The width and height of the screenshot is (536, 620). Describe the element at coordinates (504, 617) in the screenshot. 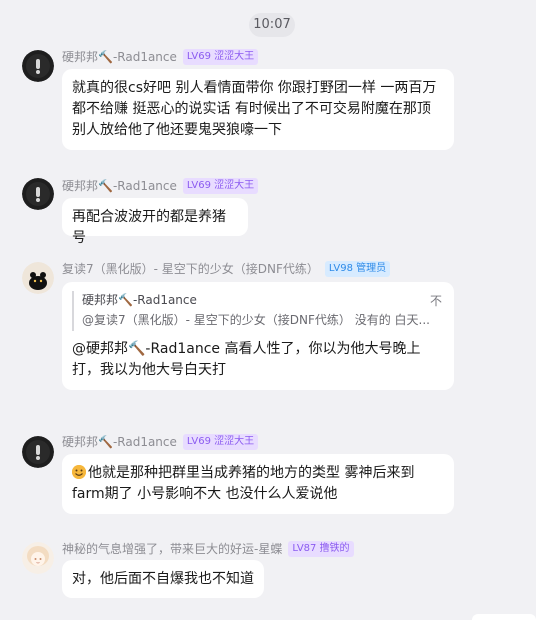

I see `scroll-anchor` at that location.